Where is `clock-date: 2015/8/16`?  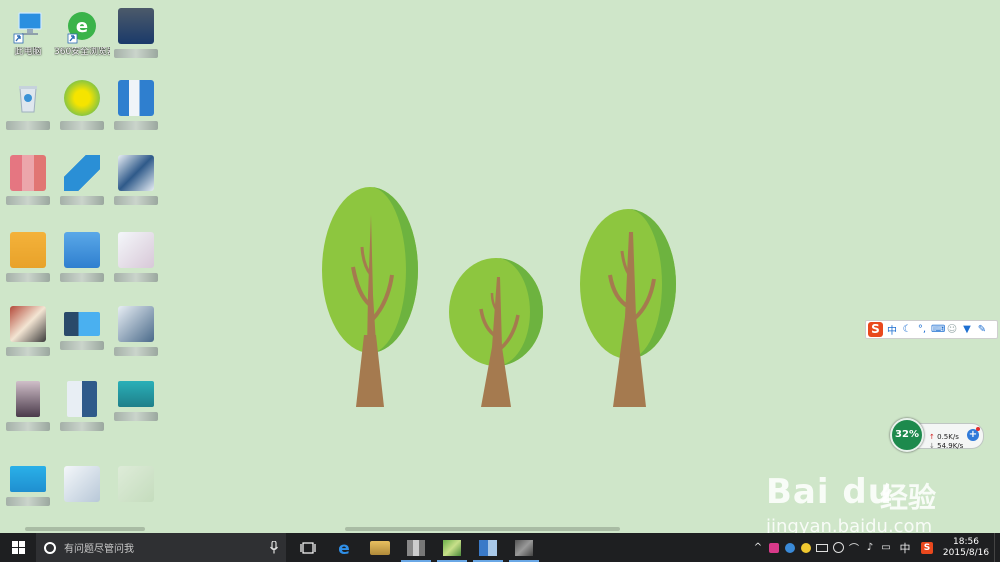 clock-date: 2015/8/16 is located at coordinates (966, 552).